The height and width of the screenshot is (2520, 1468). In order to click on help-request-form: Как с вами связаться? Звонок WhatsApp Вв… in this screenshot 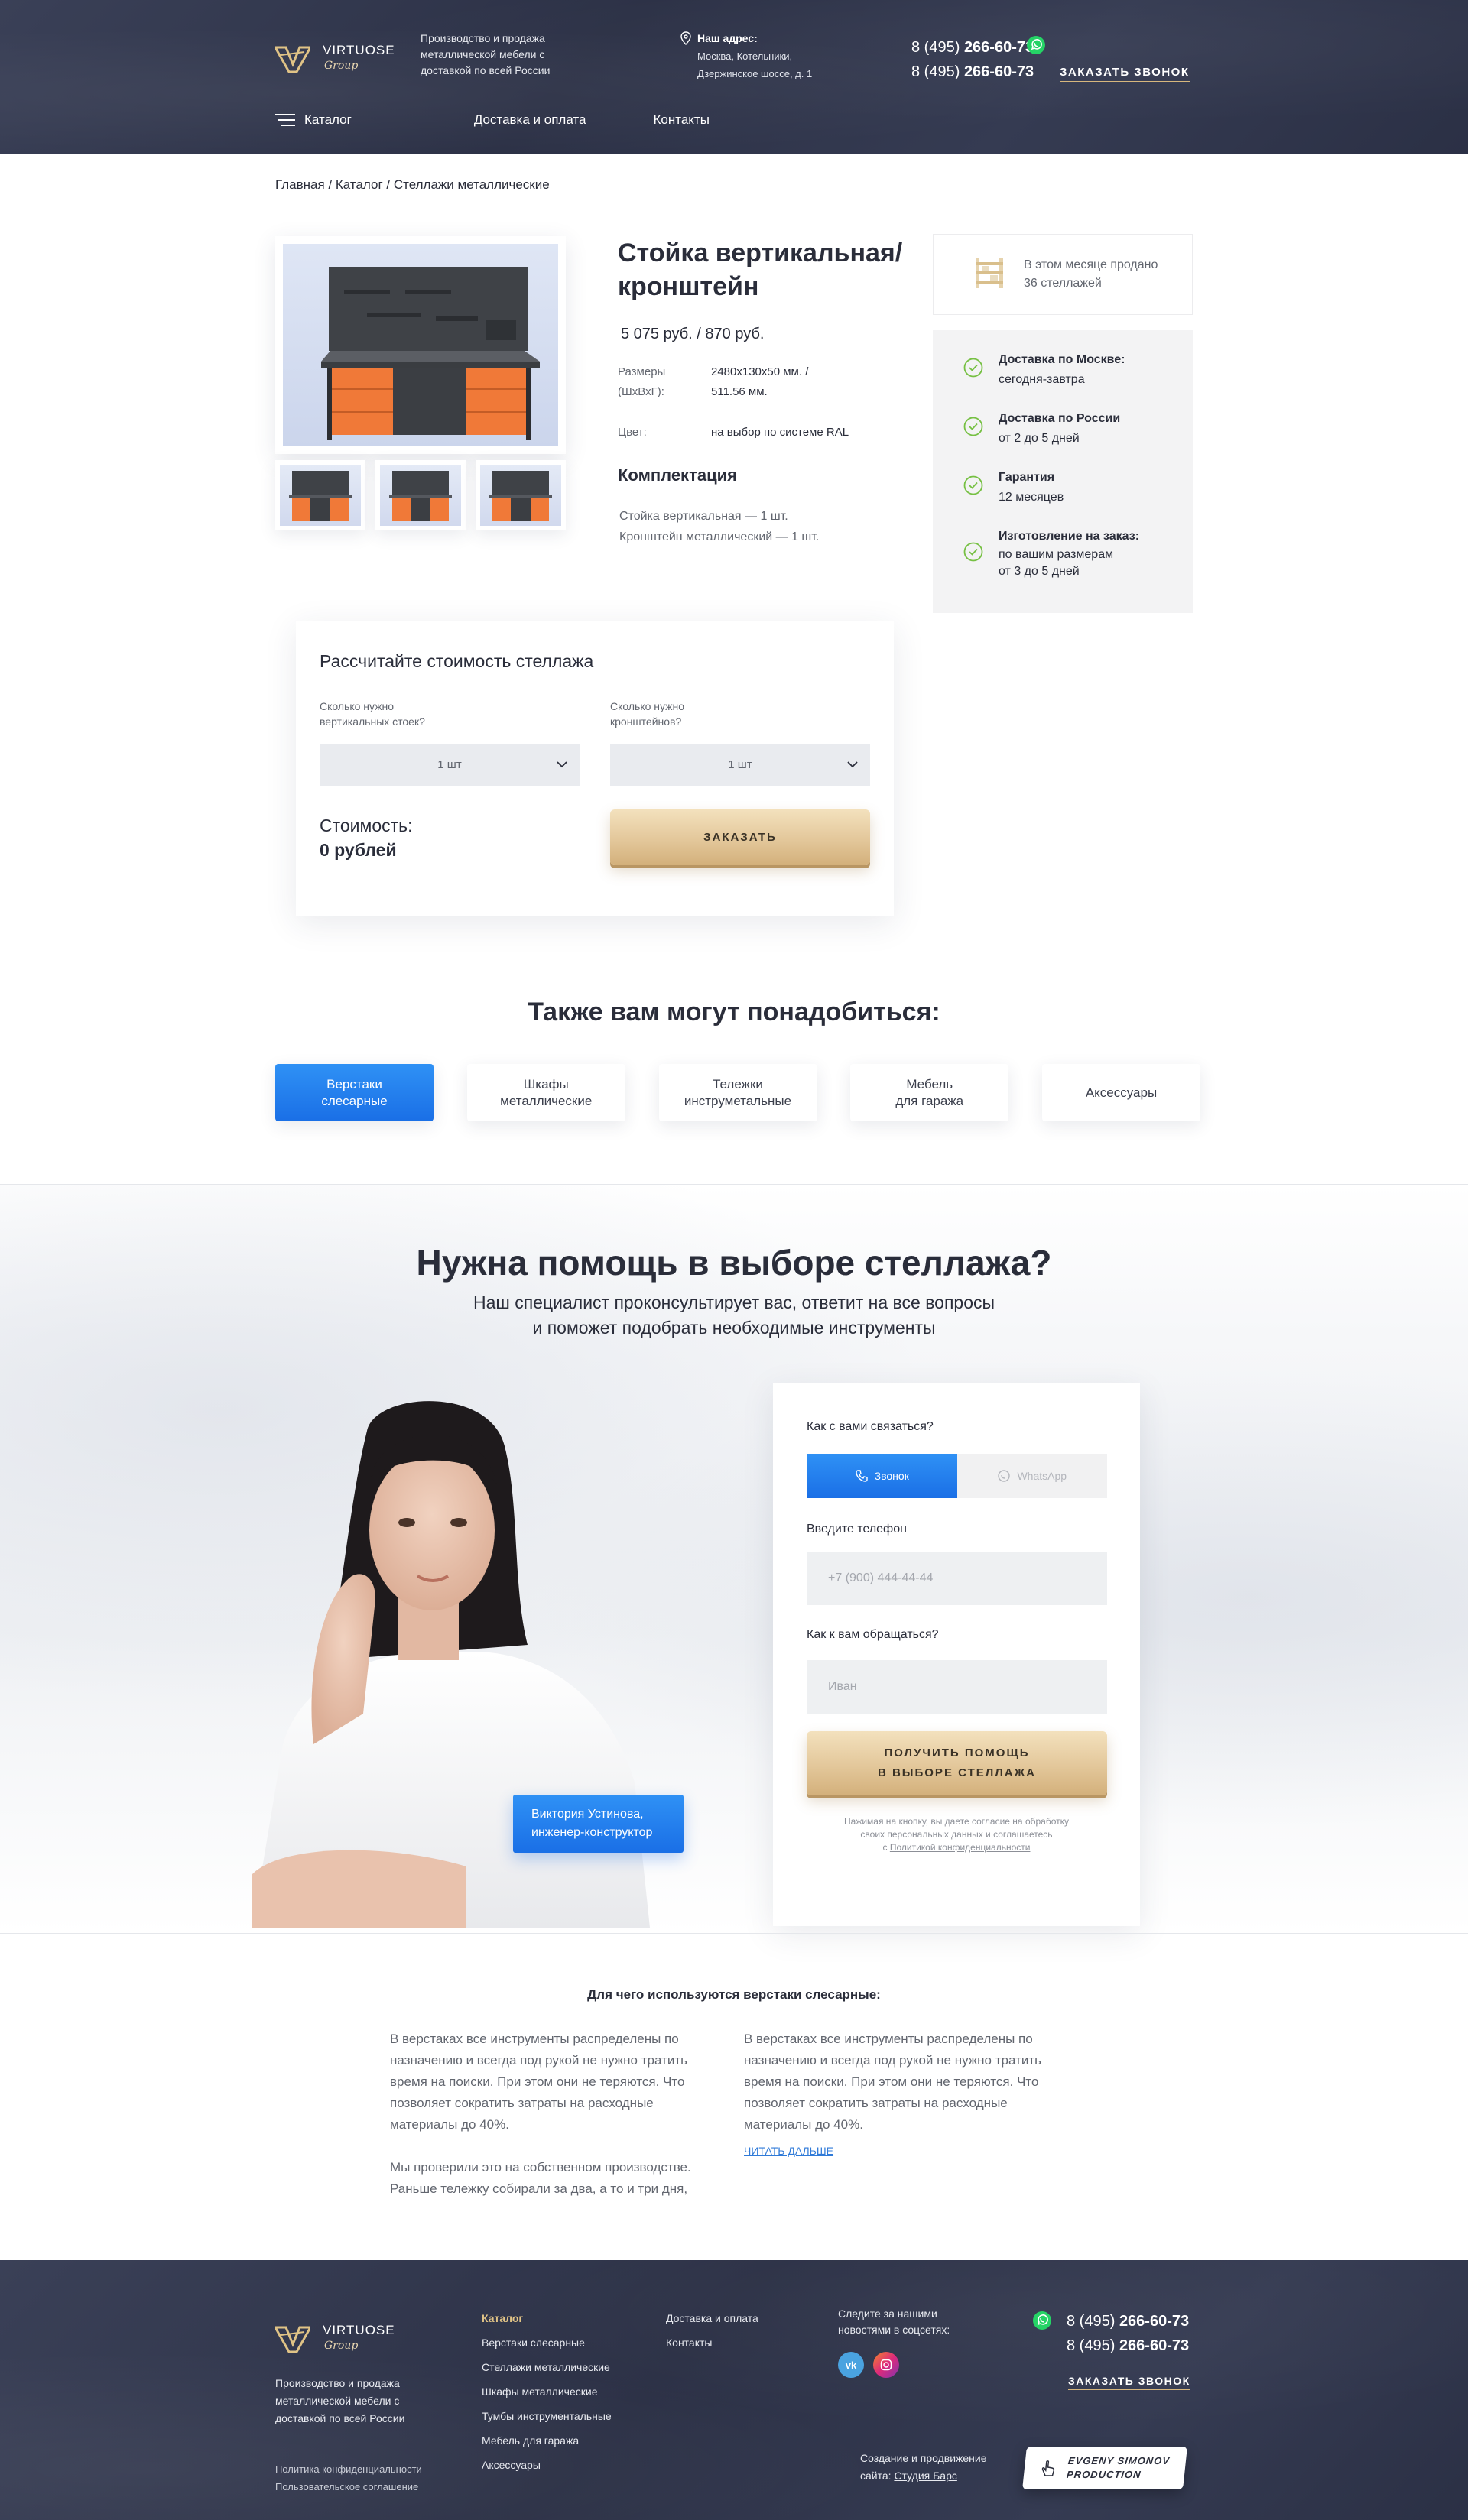, I will do `click(956, 1654)`.